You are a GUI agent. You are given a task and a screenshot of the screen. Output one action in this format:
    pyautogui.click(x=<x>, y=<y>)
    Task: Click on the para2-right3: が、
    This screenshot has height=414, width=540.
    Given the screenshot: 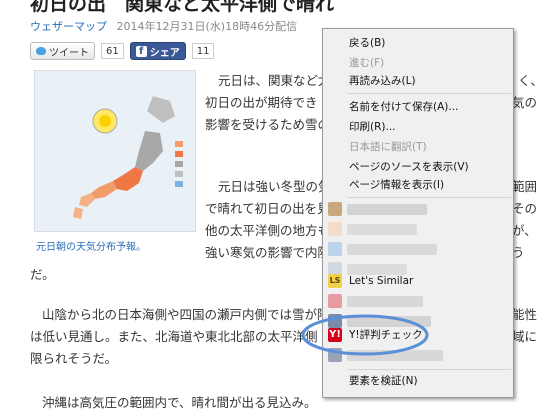 What is the action you would take?
    pyautogui.click(x=524, y=230)
    